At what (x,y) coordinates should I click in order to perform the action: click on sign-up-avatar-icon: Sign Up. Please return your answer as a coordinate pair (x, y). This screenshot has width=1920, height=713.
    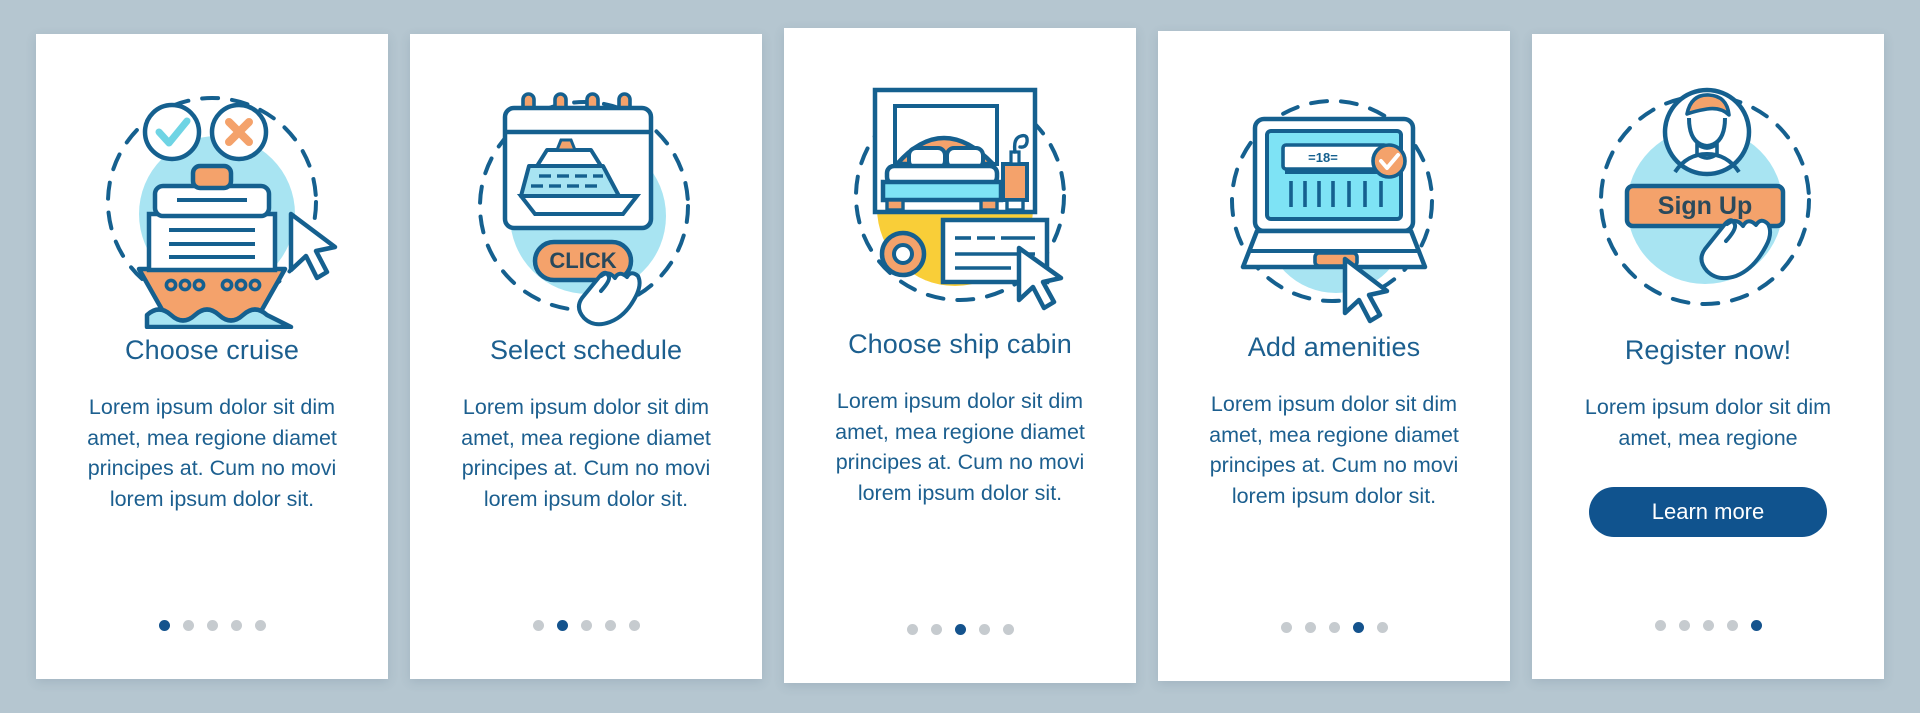
    Looking at the image, I should click on (1708, 201).